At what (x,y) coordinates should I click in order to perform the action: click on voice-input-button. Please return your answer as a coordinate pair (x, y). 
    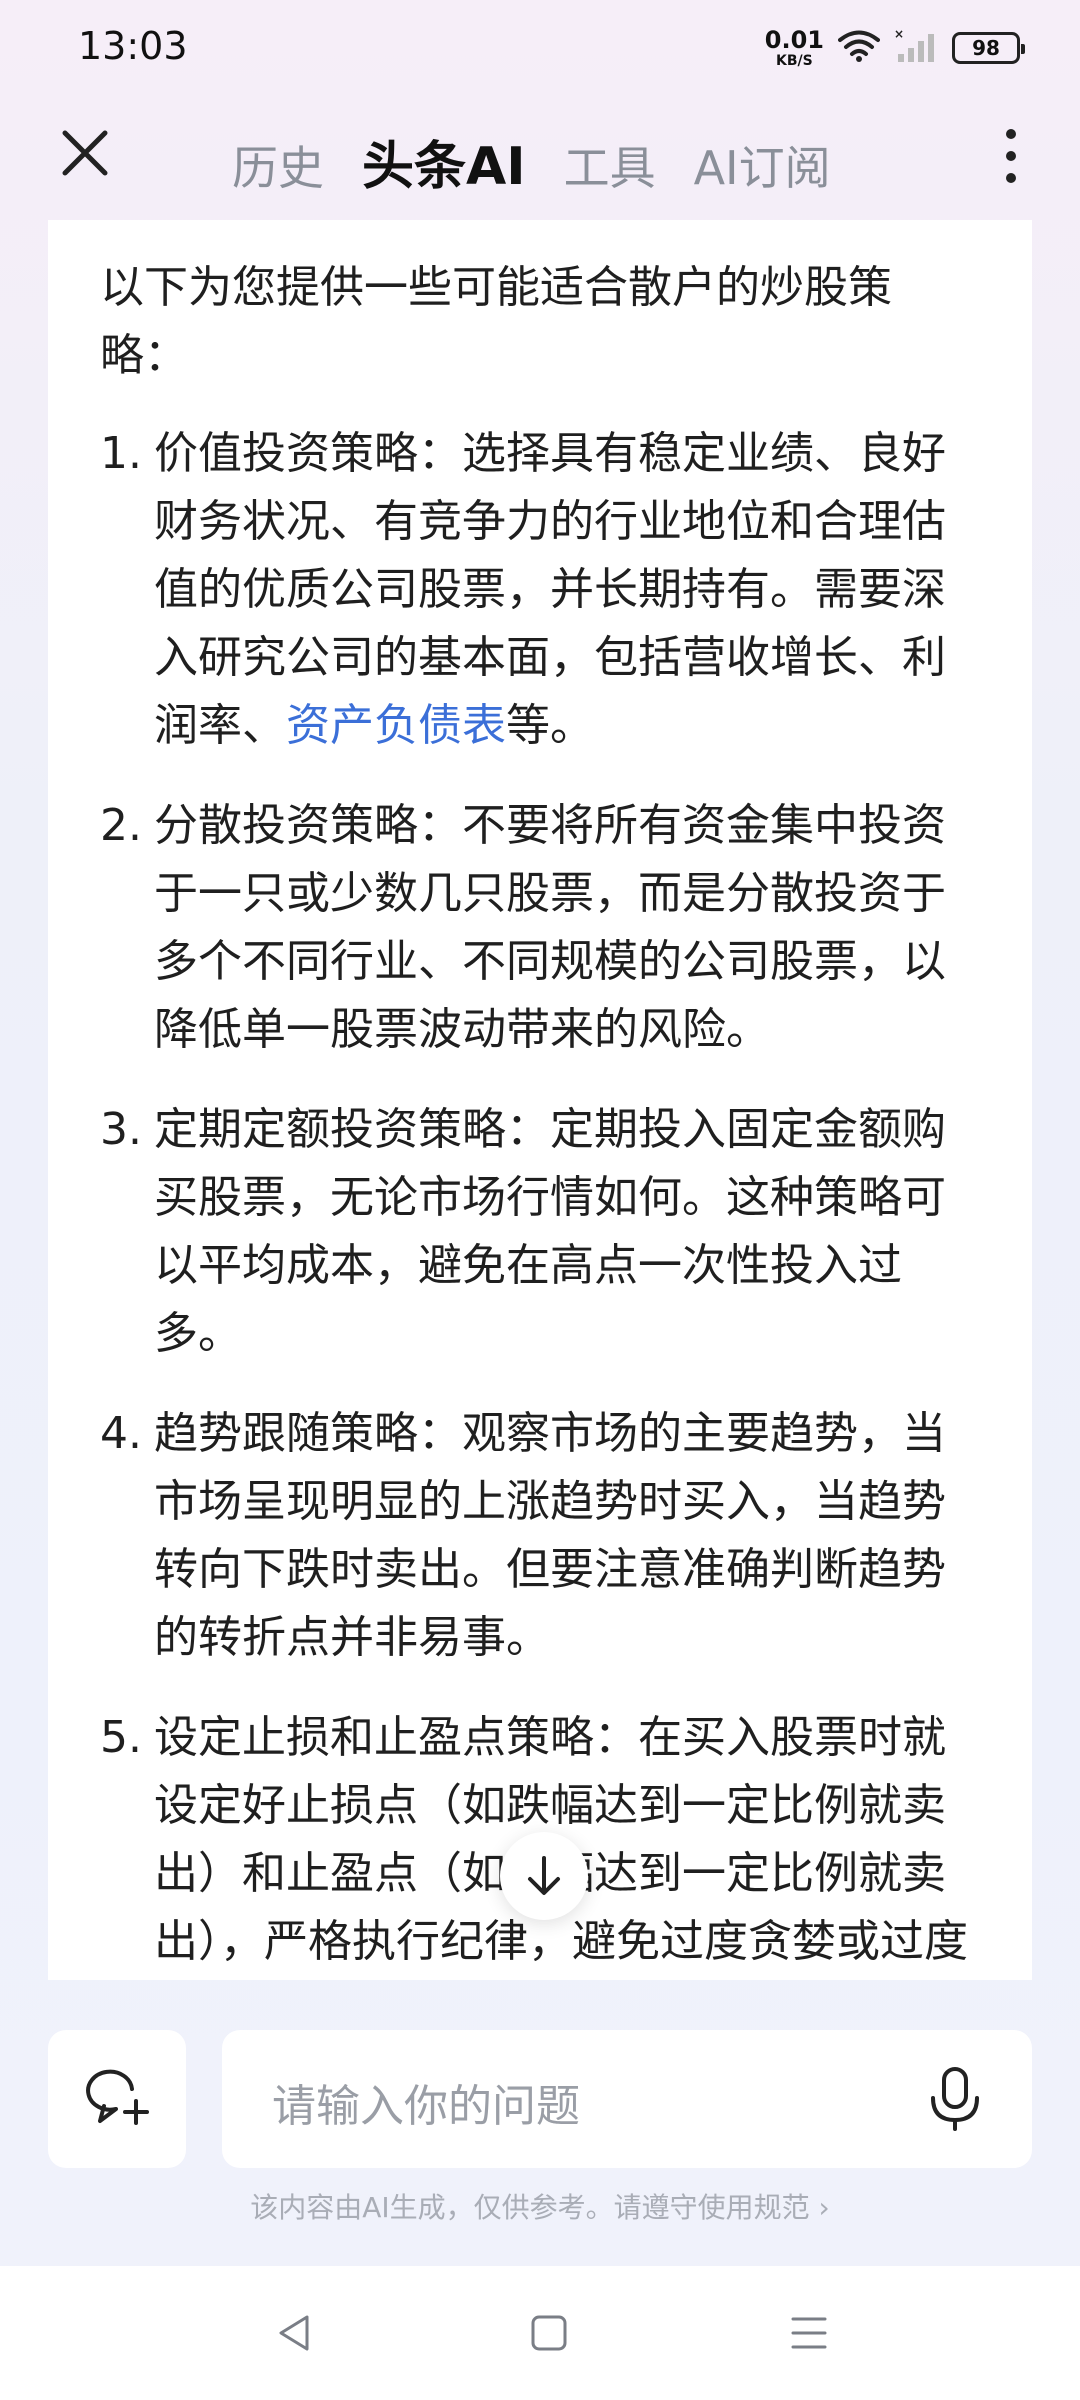
    Looking at the image, I should click on (955, 2099).